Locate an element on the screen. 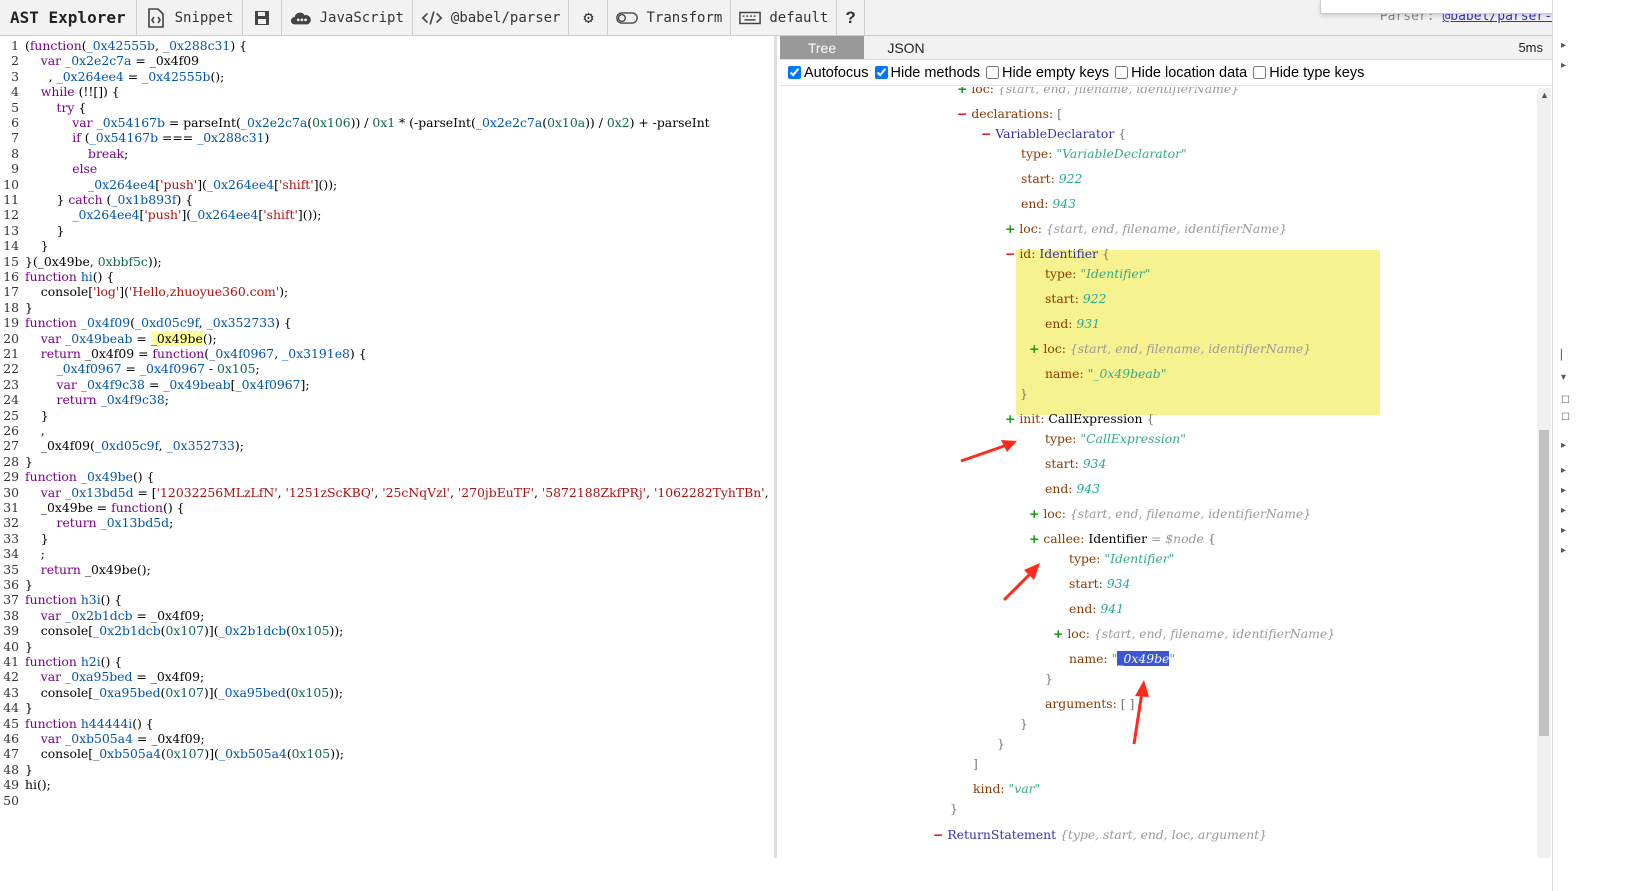  tree-node: end: 931 is located at coordinates (1072, 324).